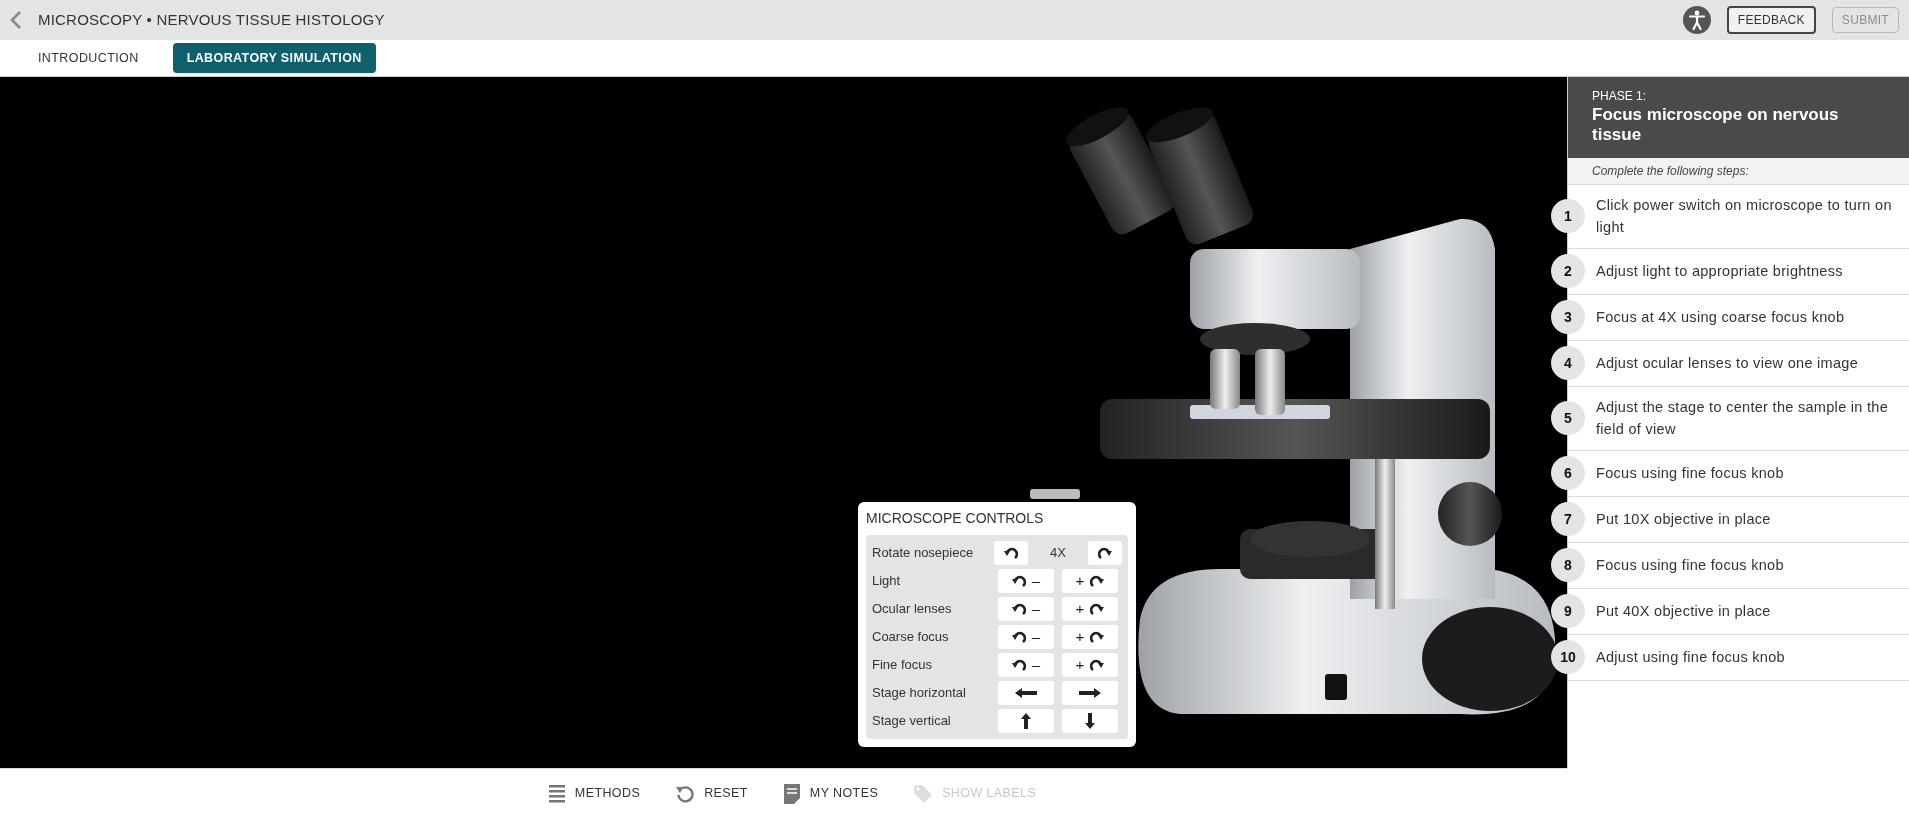 The height and width of the screenshot is (818, 1909). I want to click on step-text: Click power switch on microscope to turn on light, so click(1744, 216).